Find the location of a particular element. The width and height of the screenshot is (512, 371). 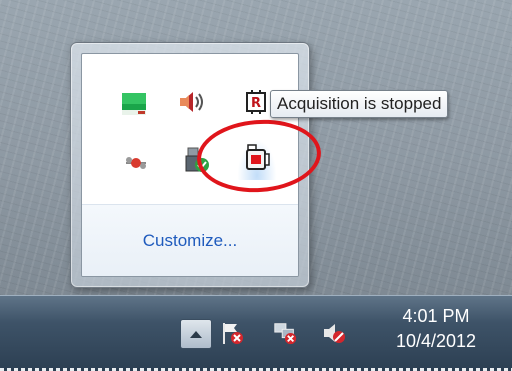

show-hidden-icons-button is located at coordinates (196, 334).